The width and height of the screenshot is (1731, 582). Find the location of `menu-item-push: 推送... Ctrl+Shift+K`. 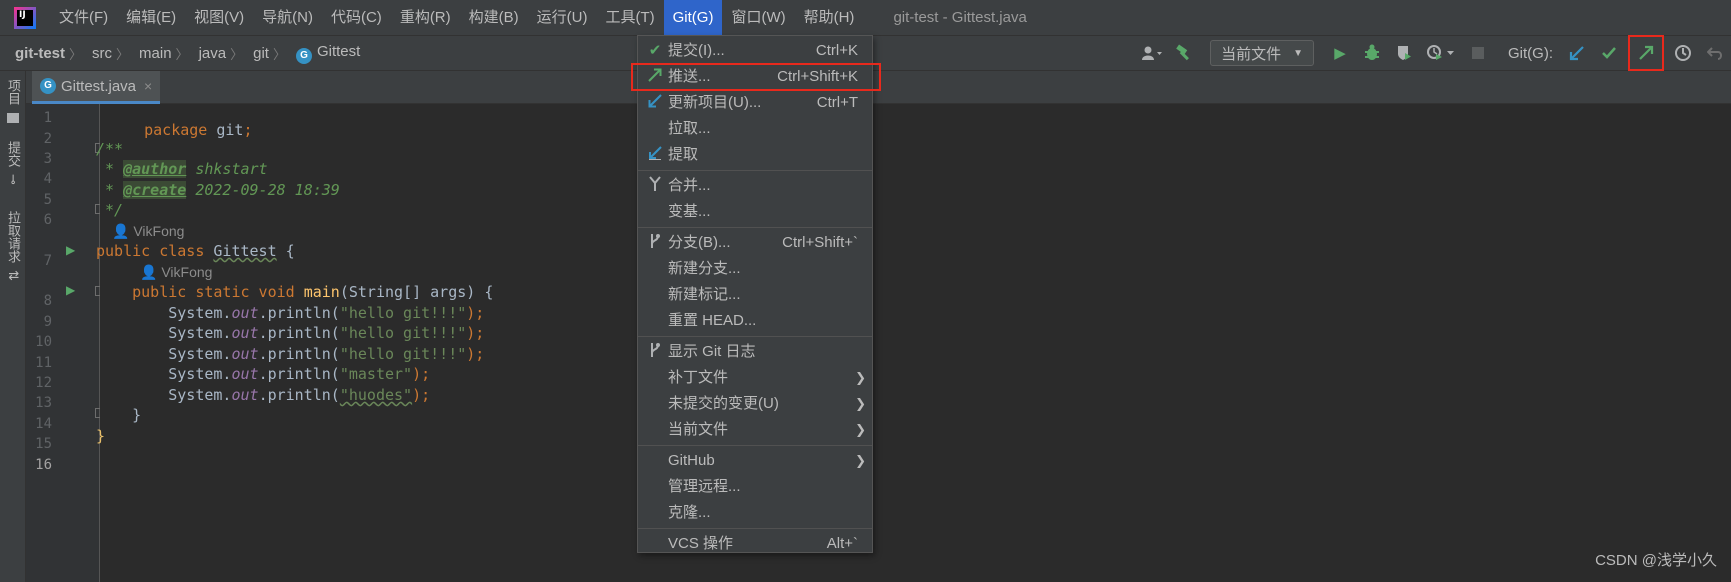

menu-item-push: 推送... Ctrl+Shift+K is located at coordinates (756, 77).